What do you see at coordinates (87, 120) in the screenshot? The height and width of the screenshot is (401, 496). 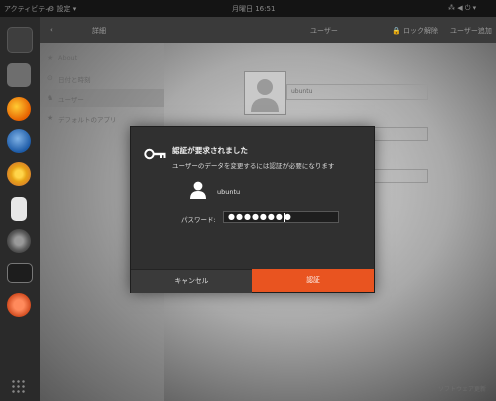 I see `sidebar-item-label: デフォルトのアプリ` at bounding box center [87, 120].